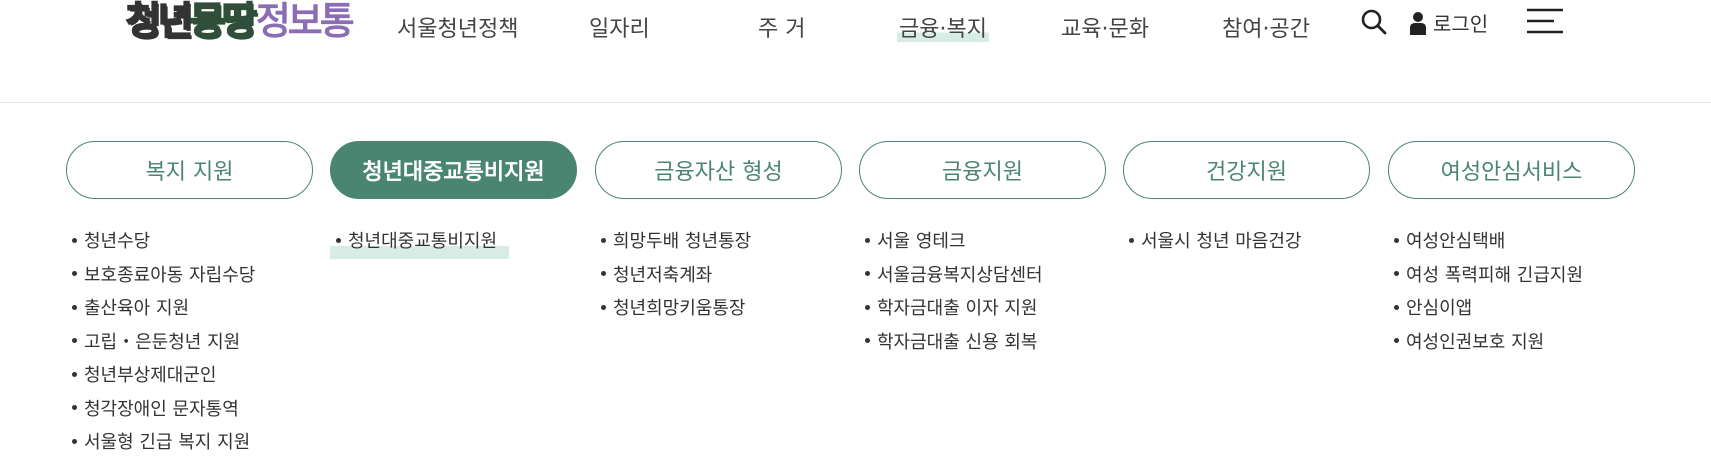  I want to click on submenu-item: 서울 영테크, so click(954, 242).